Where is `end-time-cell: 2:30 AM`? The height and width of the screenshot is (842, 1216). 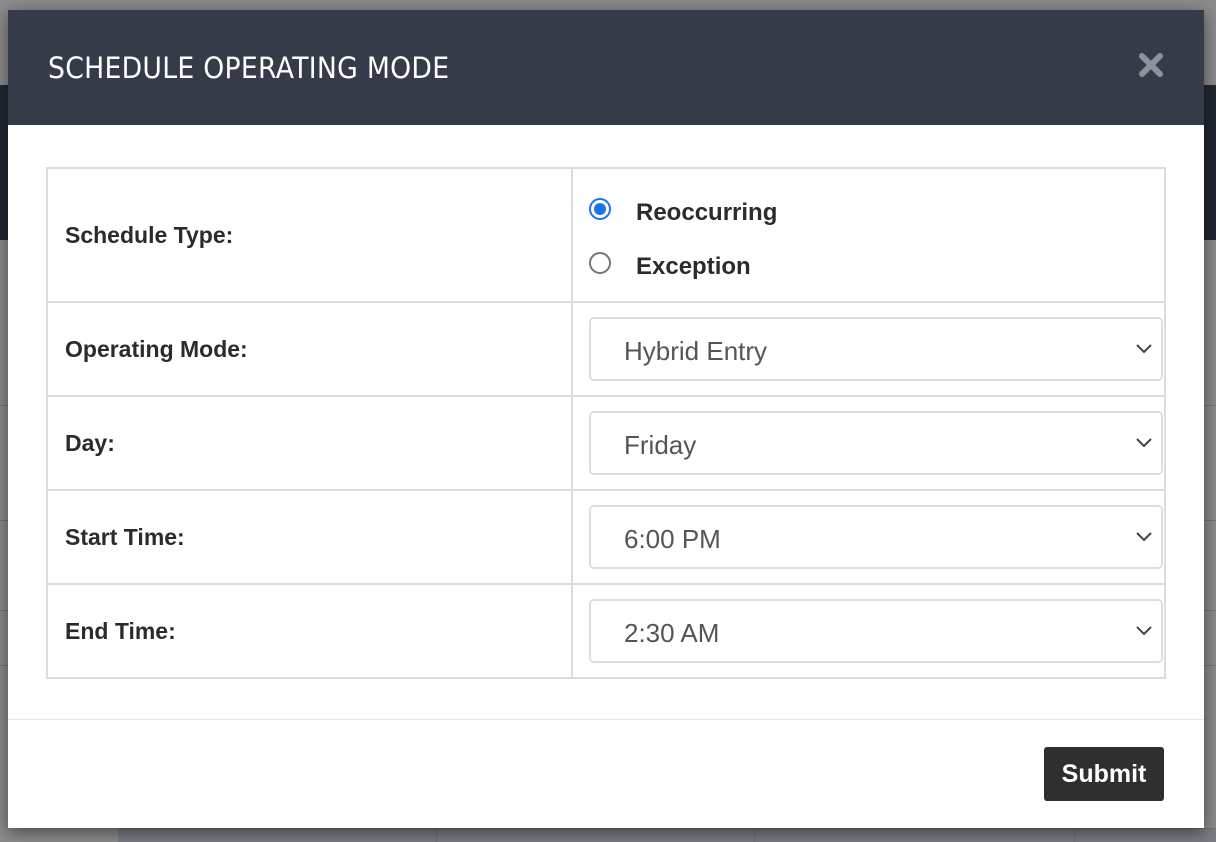 end-time-cell: 2:30 AM is located at coordinates (868, 631).